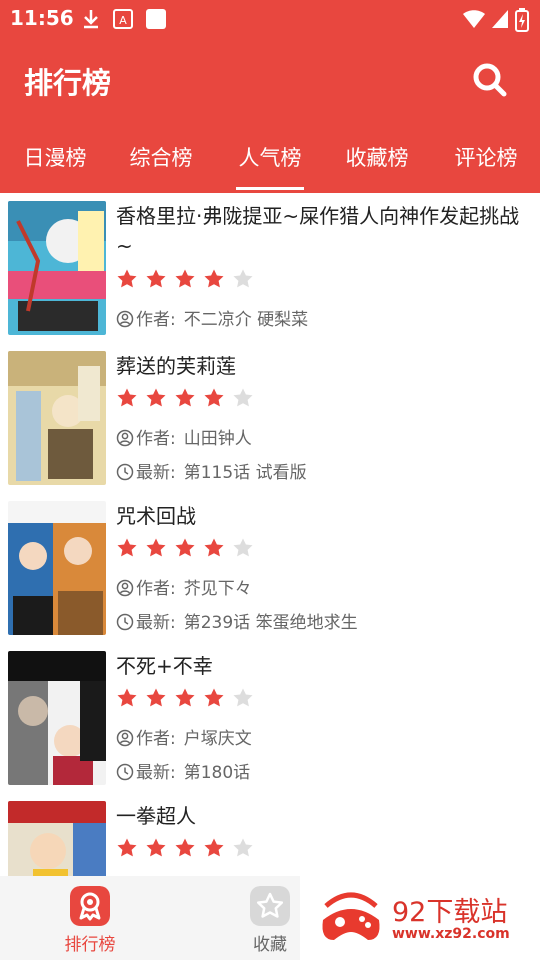 Image resolution: width=540 pixels, height=960 pixels. Describe the element at coordinates (451, 934) in the screenshot. I see `watermark-url: www.xz92.com` at that location.